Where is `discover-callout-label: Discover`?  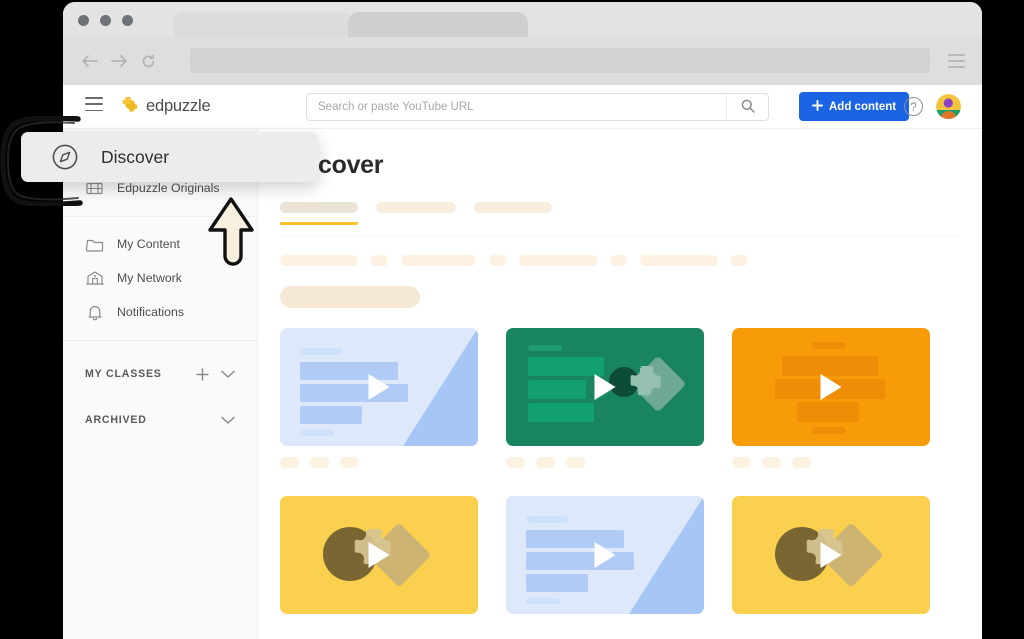
discover-callout-label: Discover is located at coordinates (135, 156).